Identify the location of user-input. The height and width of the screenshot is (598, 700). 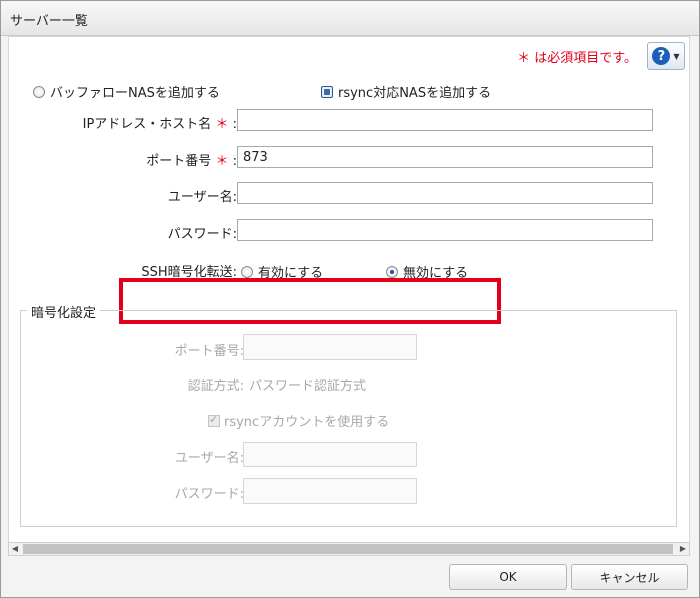
(445, 193).